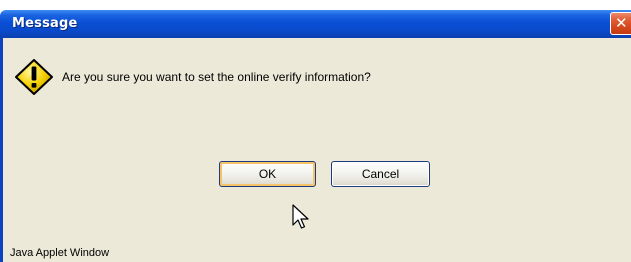 The image size is (631, 262). What do you see at coordinates (315, 24) in the screenshot?
I see `title-bar: Message` at bounding box center [315, 24].